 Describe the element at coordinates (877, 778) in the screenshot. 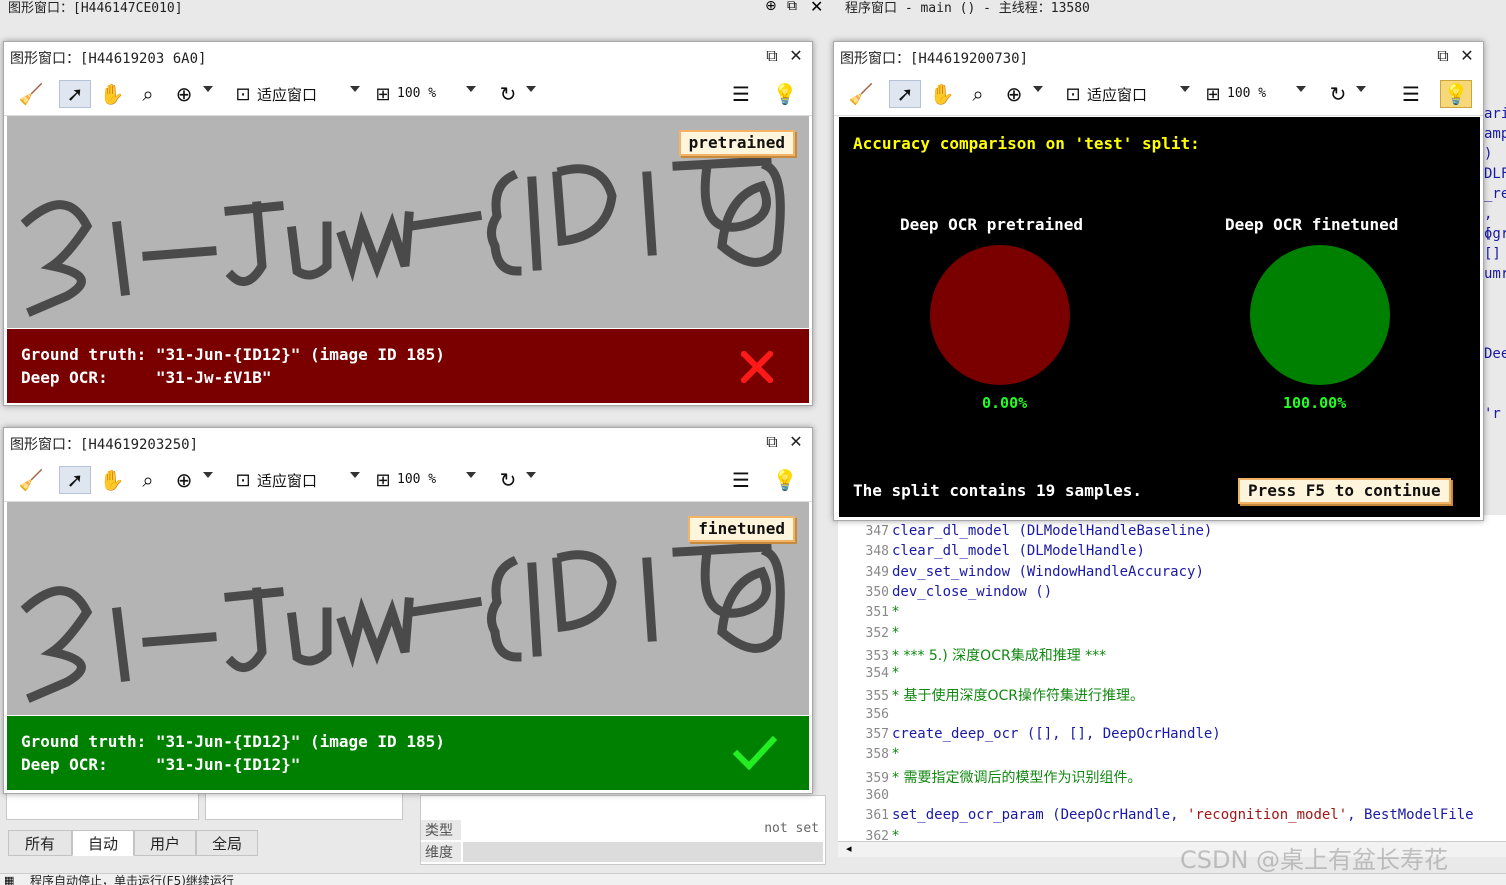

I see `line-number: 359` at that location.